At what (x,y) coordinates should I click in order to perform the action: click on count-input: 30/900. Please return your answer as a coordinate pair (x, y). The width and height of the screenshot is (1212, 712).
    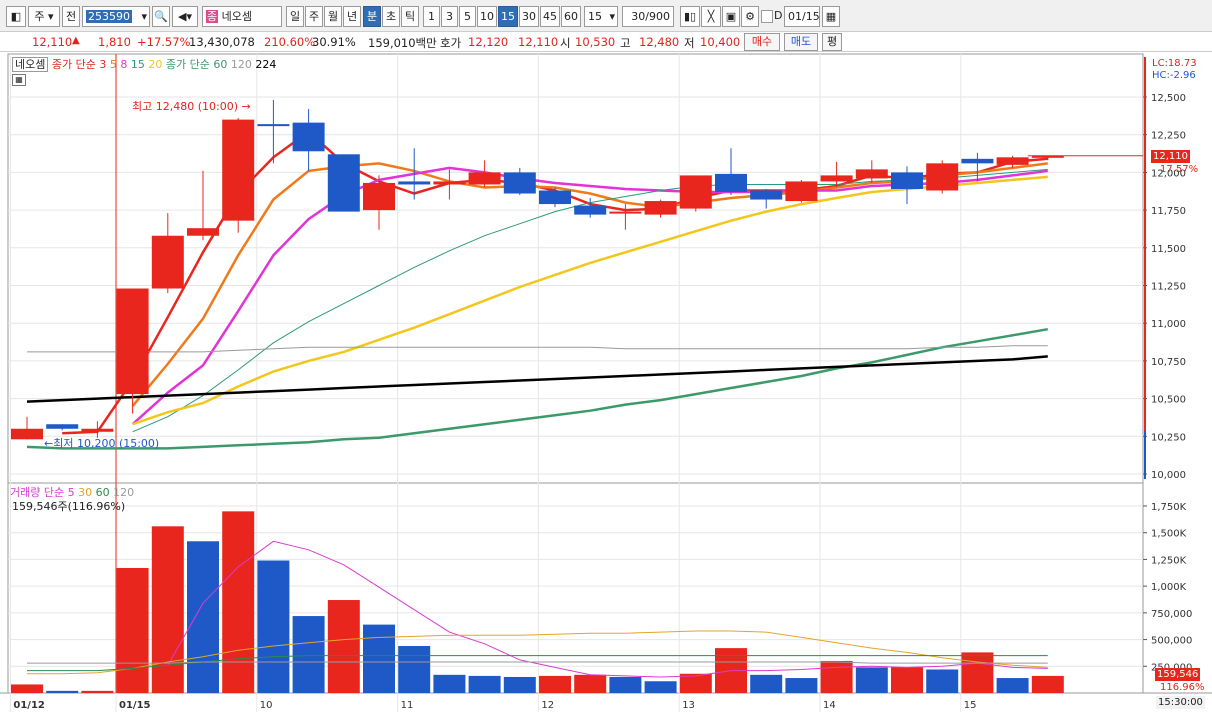
    Looking at the image, I should click on (648, 16).